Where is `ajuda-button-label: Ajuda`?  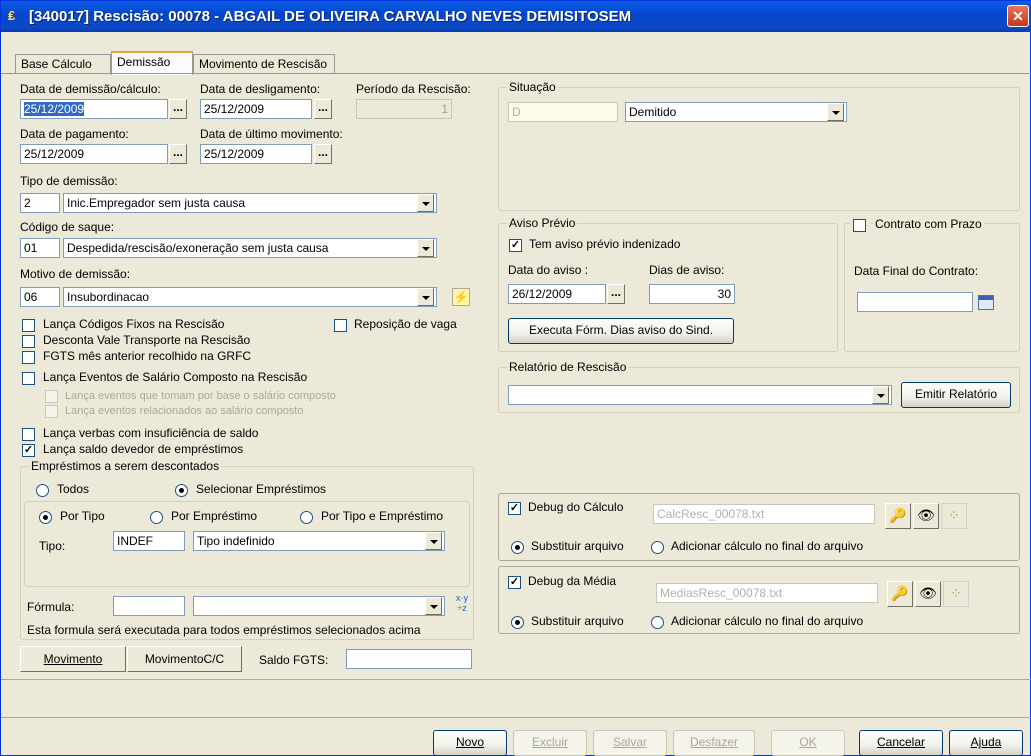 ajuda-button-label: Ajuda is located at coordinates (986, 742).